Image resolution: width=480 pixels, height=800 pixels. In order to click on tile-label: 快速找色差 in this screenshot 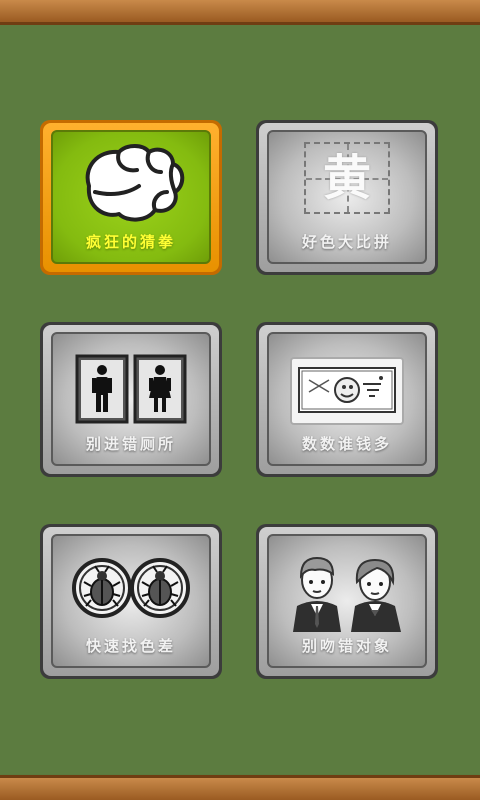, I will do `click(130, 646)`.